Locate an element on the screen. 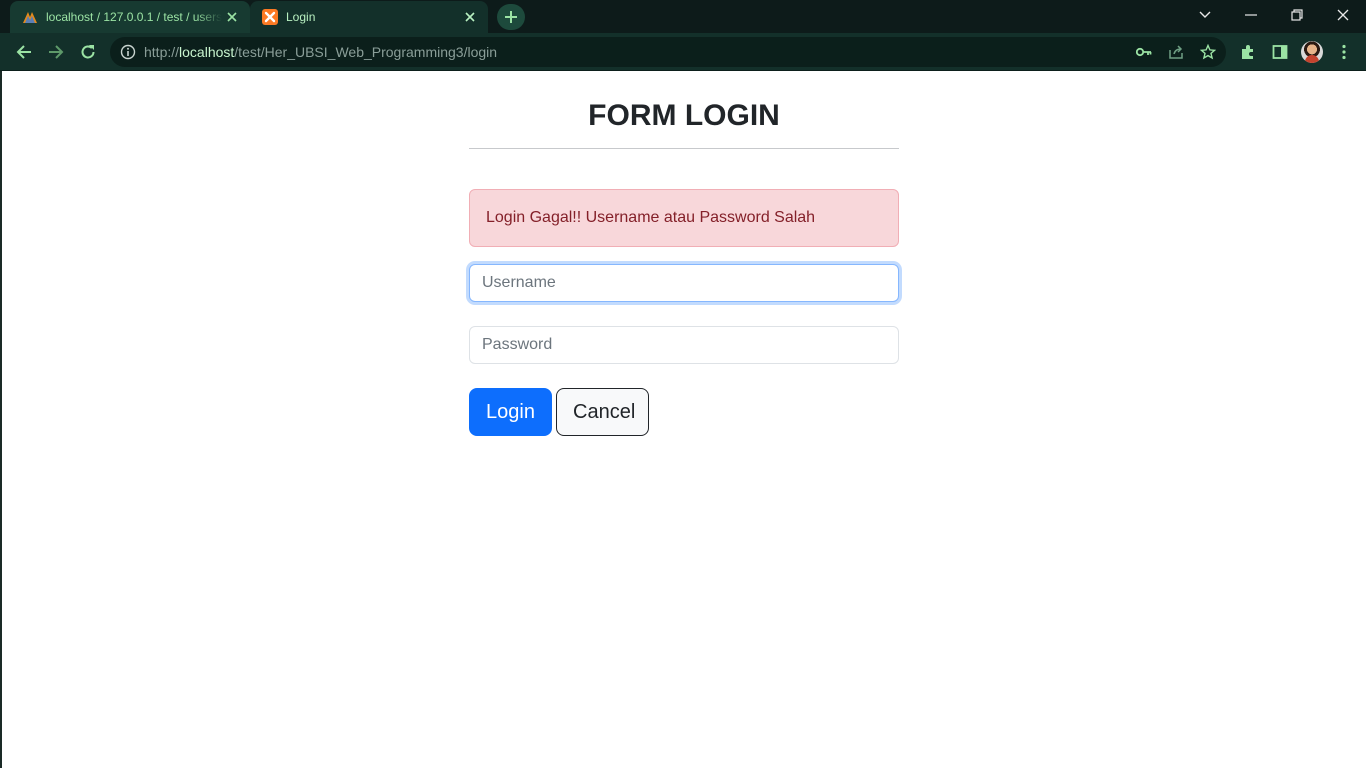 The width and height of the screenshot is (1366, 768). star-icon is located at coordinates (1208, 52).